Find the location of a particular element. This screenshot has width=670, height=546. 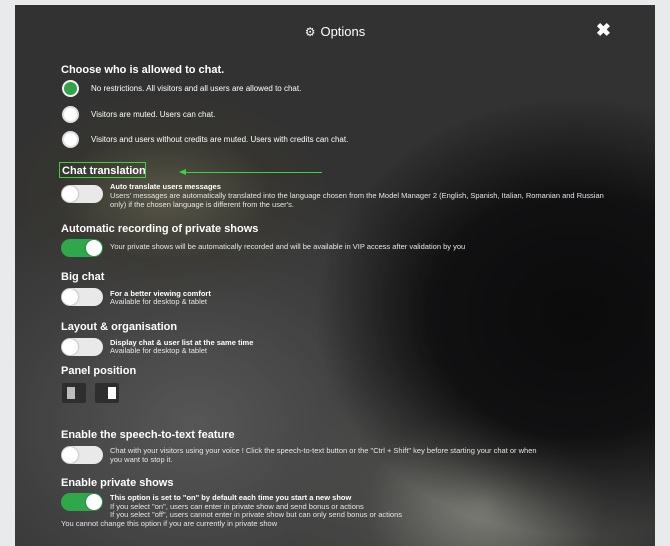

private-shows-heading: Enable private shows is located at coordinates (117, 483).